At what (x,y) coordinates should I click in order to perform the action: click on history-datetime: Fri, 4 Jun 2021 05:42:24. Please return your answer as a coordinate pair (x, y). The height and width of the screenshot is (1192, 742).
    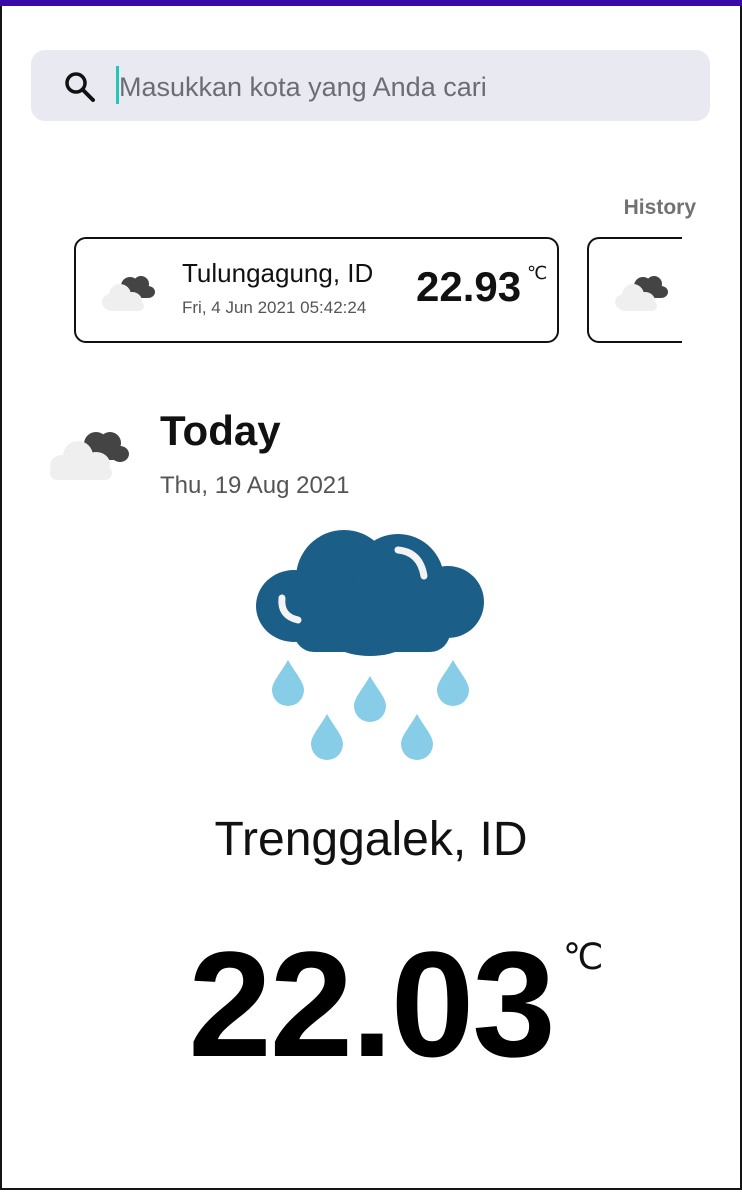
    Looking at the image, I should click on (274, 307).